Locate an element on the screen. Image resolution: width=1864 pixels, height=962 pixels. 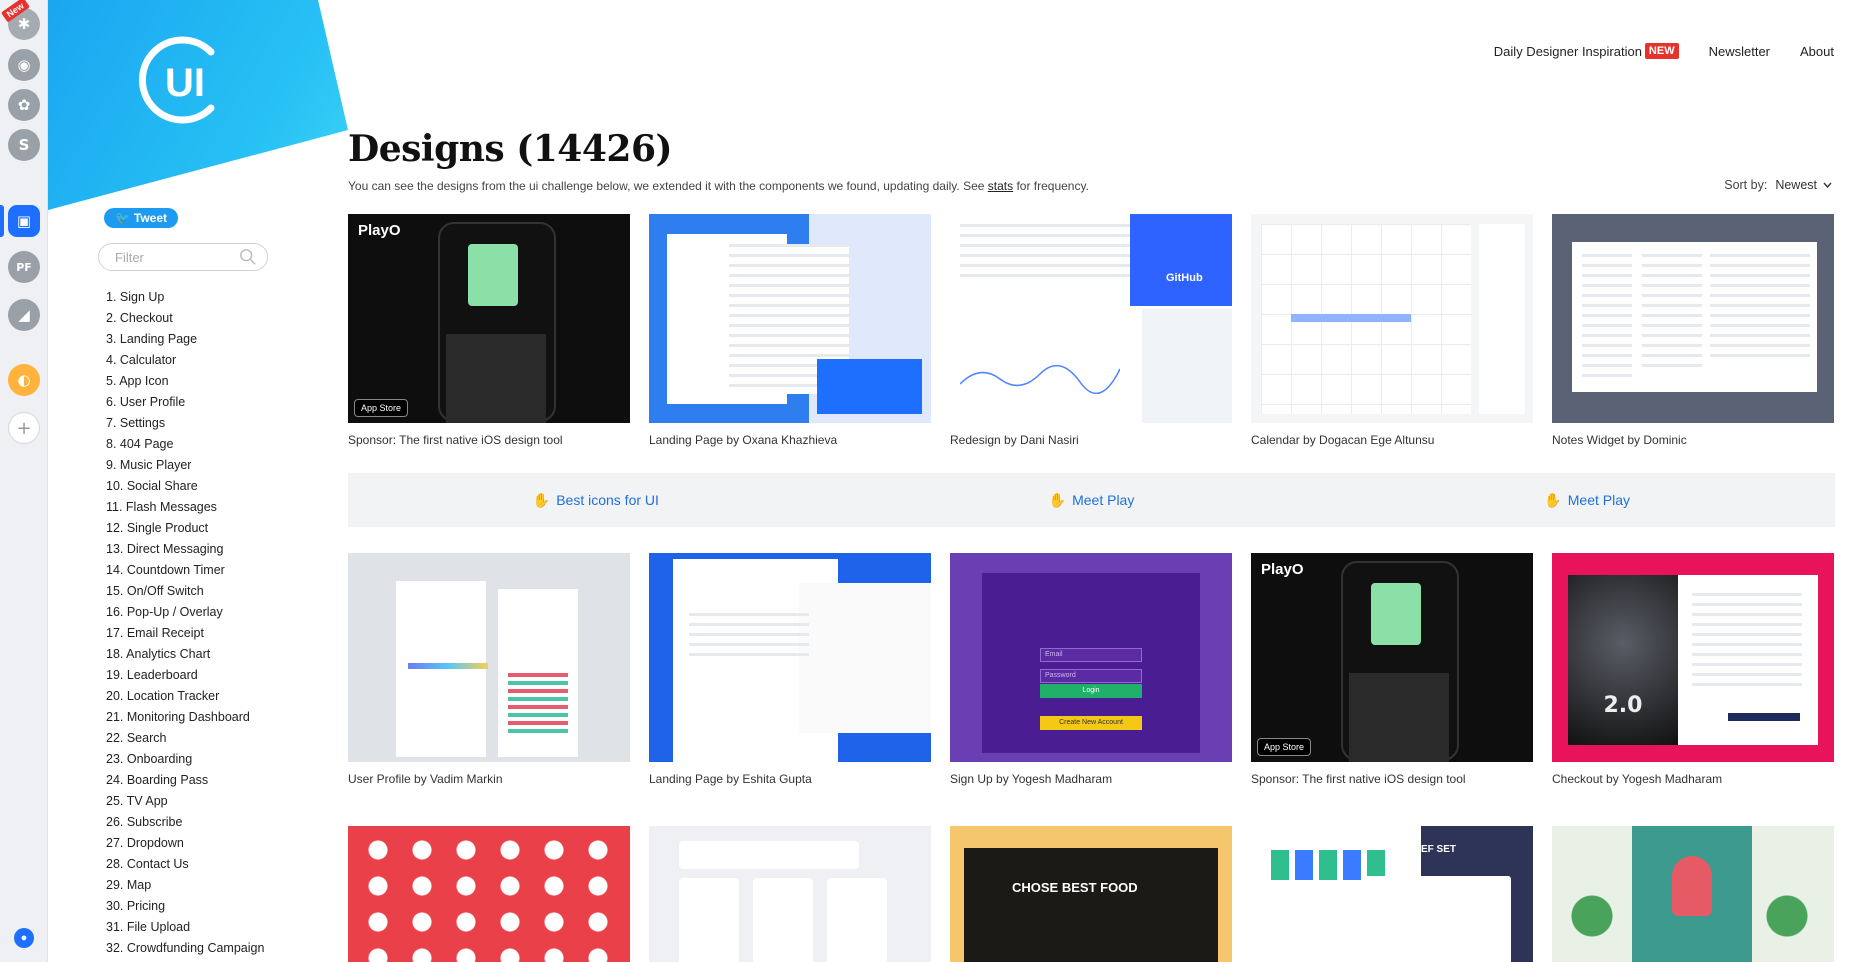
challenge-item: 26. Subscribe is located at coordinates (185, 824).